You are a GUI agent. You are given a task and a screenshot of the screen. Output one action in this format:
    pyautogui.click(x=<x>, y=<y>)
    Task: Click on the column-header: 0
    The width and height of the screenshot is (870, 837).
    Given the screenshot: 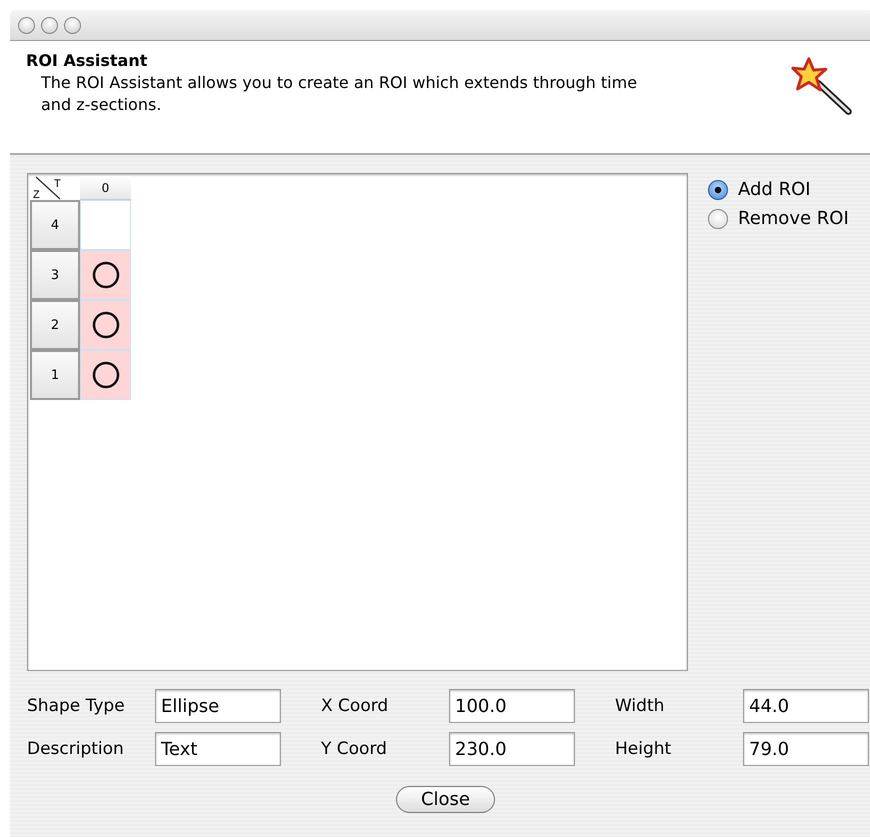 What is the action you would take?
    pyautogui.click(x=105, y=188)
    